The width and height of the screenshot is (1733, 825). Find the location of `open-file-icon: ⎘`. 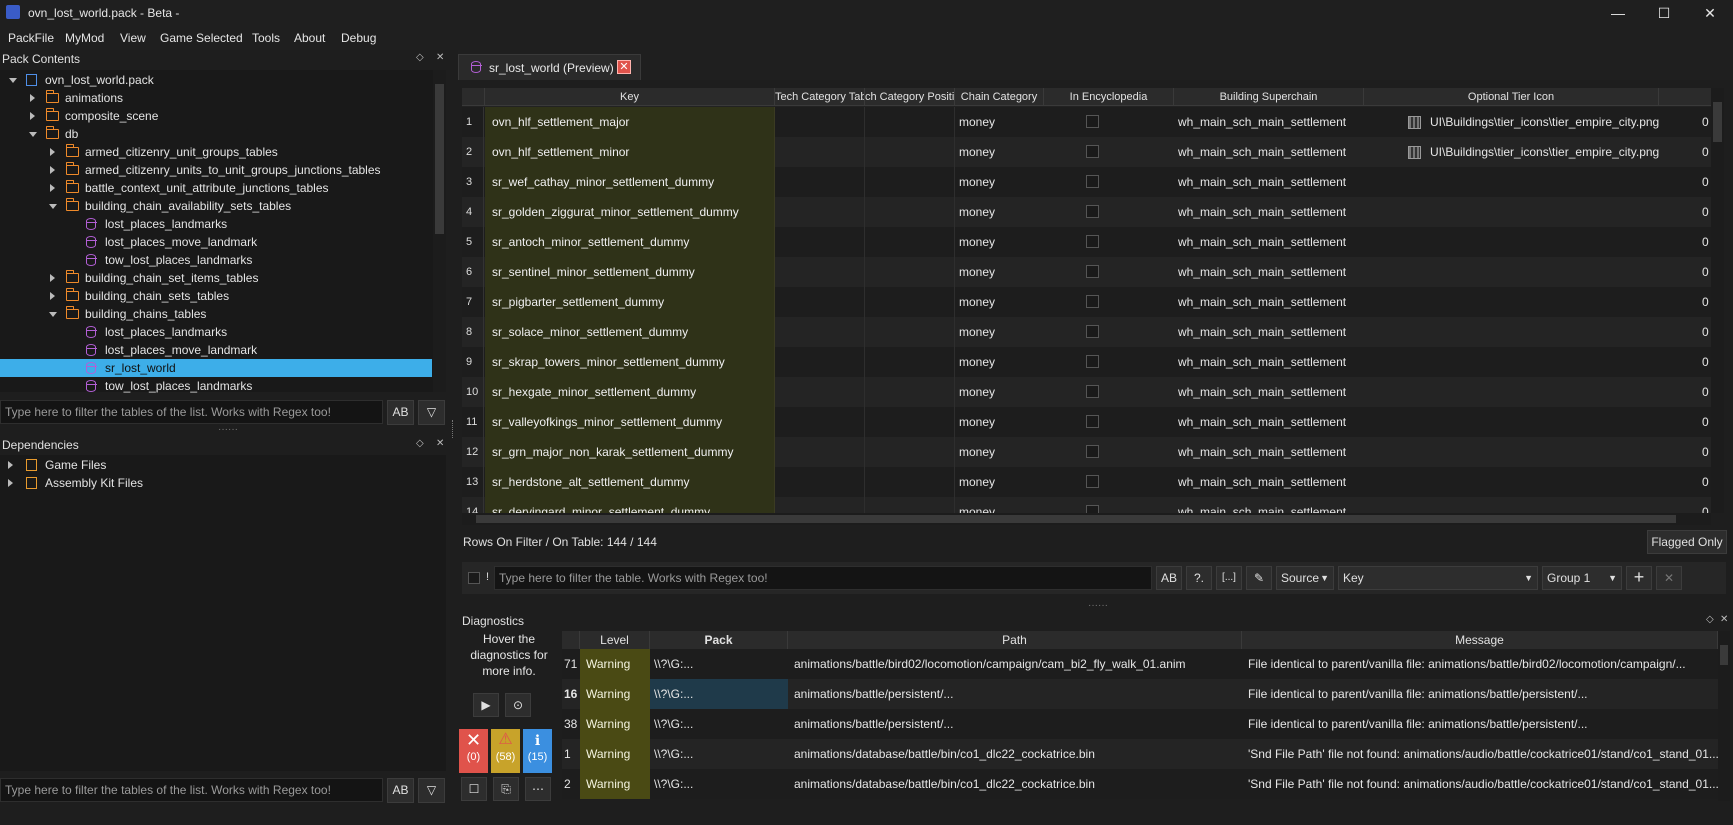

open-file-icon: ⎘ is located at coordinates (506, 789).